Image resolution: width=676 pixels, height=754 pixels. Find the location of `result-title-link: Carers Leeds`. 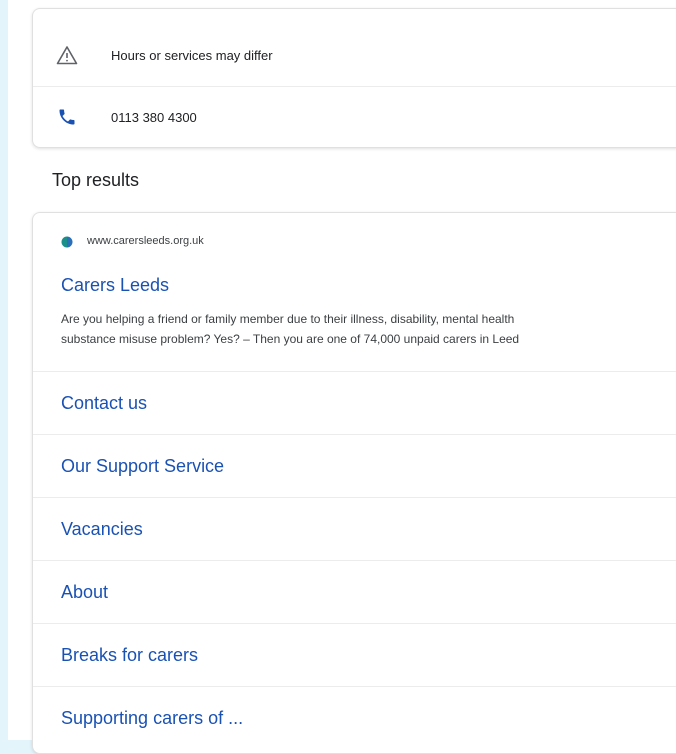

result-title-link: Carers Leeds is located at coordinates (115, 285).